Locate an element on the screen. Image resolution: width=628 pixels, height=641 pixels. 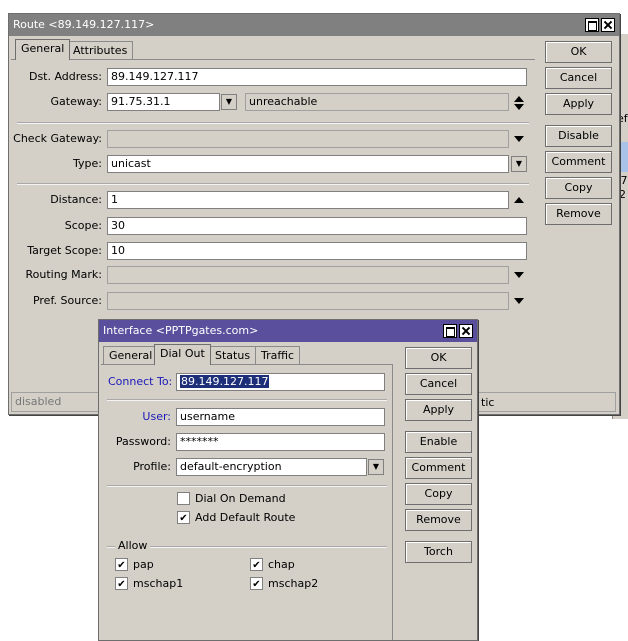
profile-dropdown: ▼ is located at coordinates (376, 467).